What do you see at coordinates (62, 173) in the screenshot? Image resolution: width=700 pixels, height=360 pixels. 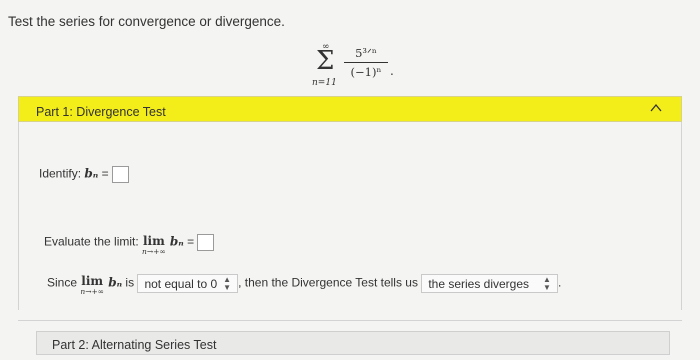 I see `identify-label: Identify:` at bounding box center [62, 173].